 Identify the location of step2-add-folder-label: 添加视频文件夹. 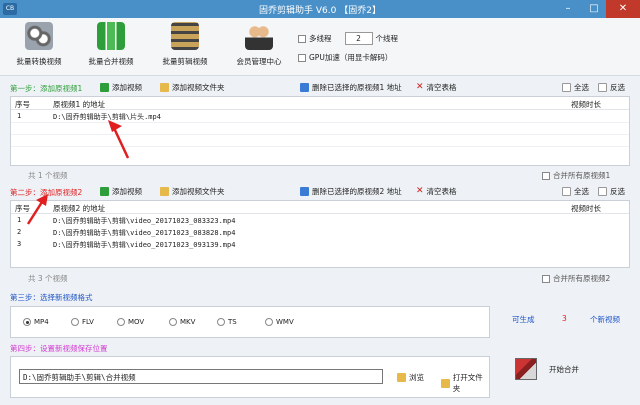
(198, 191).